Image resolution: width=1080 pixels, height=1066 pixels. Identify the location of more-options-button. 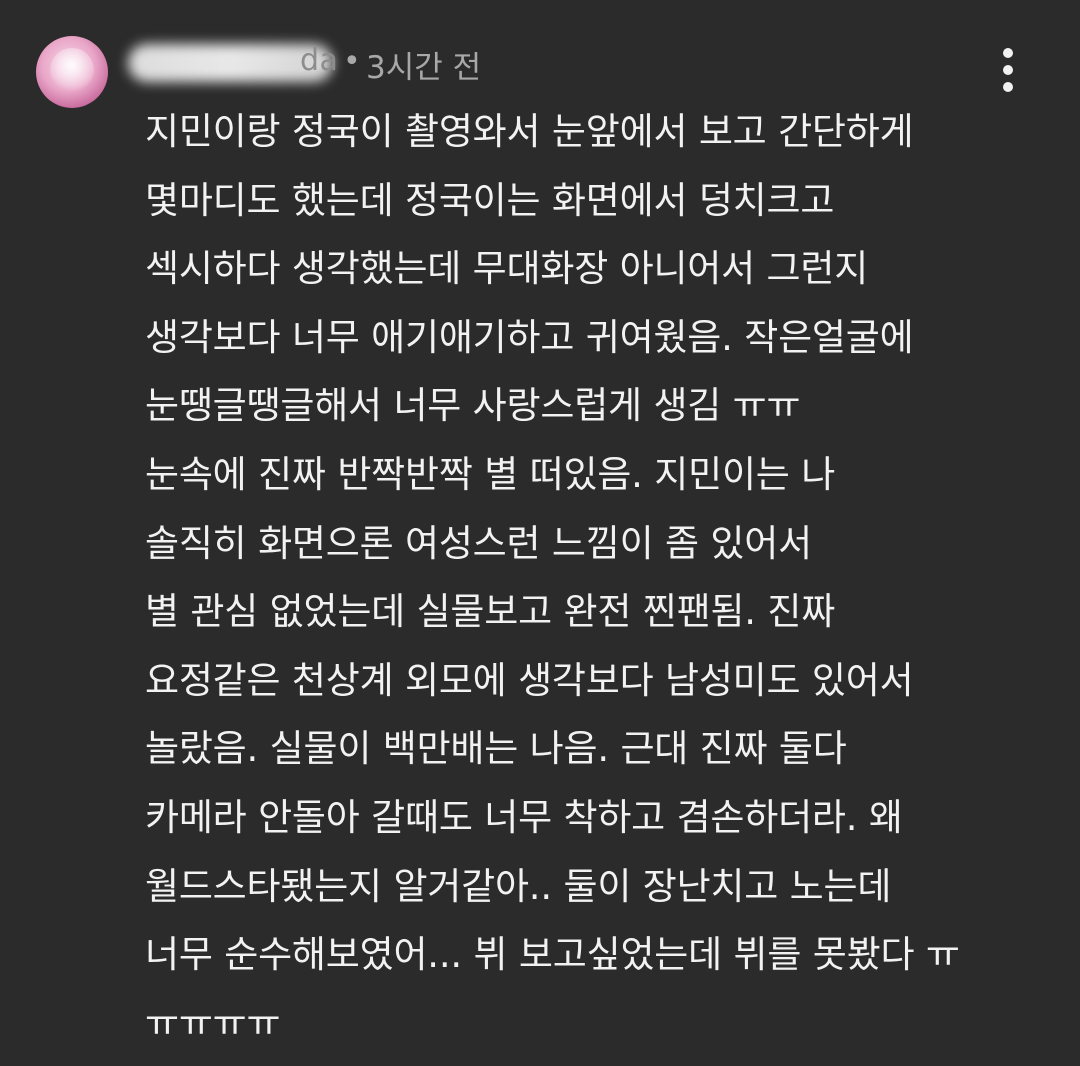
(1008, 70).